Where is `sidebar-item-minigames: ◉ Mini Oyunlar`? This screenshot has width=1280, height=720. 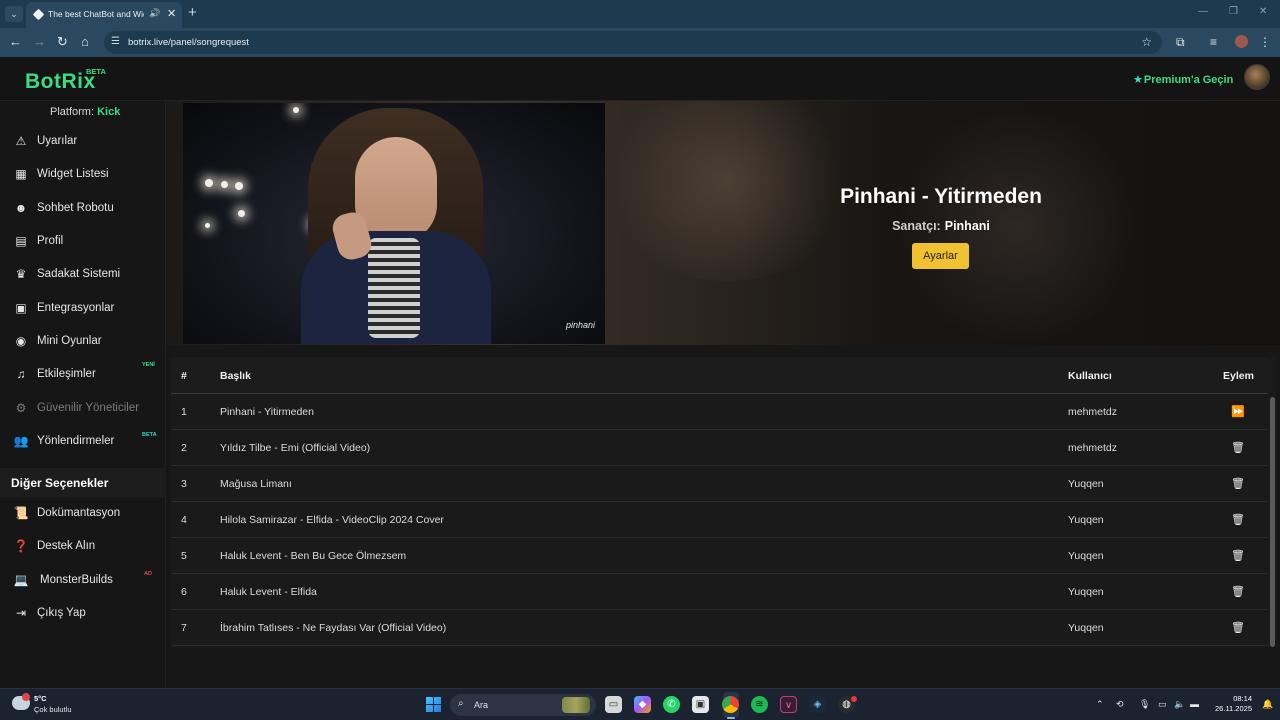
sidebar-item-minigames: ◉ Mini Oyunlar is located at coordinates (83, 342).